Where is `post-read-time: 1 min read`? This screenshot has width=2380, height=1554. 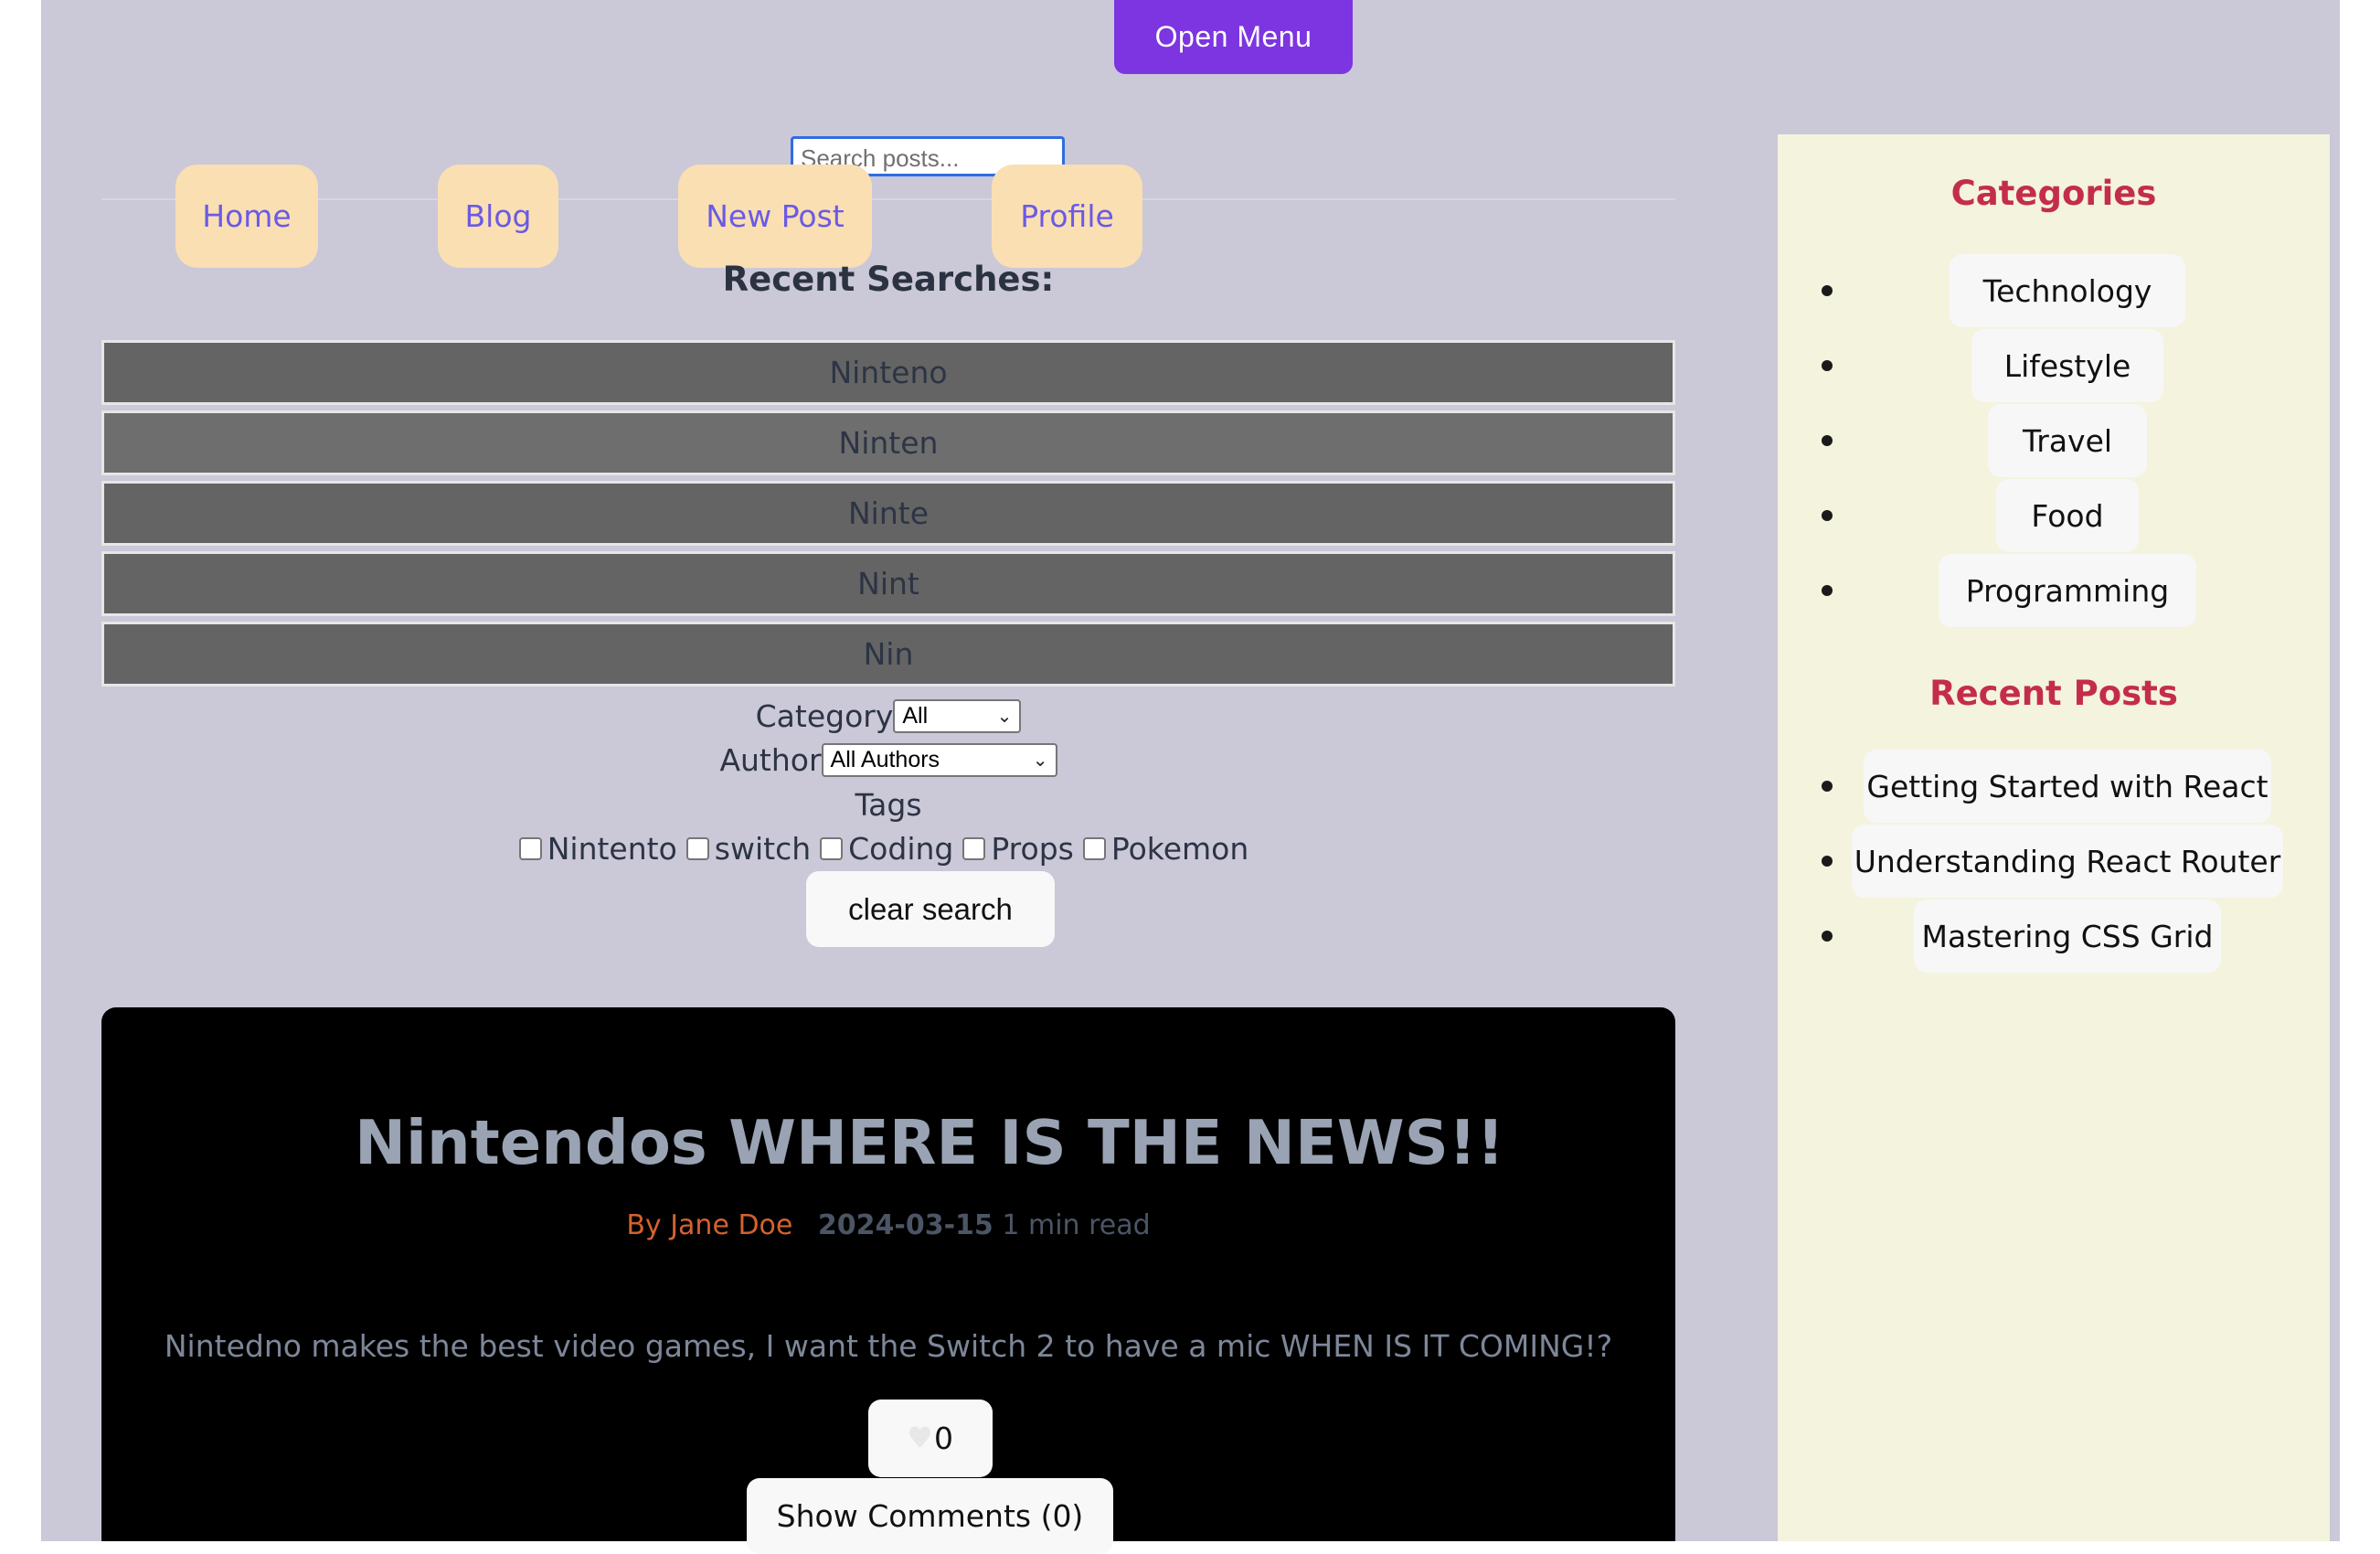 post-read-time: 1 min read is located at coordinates (1076, 1225).